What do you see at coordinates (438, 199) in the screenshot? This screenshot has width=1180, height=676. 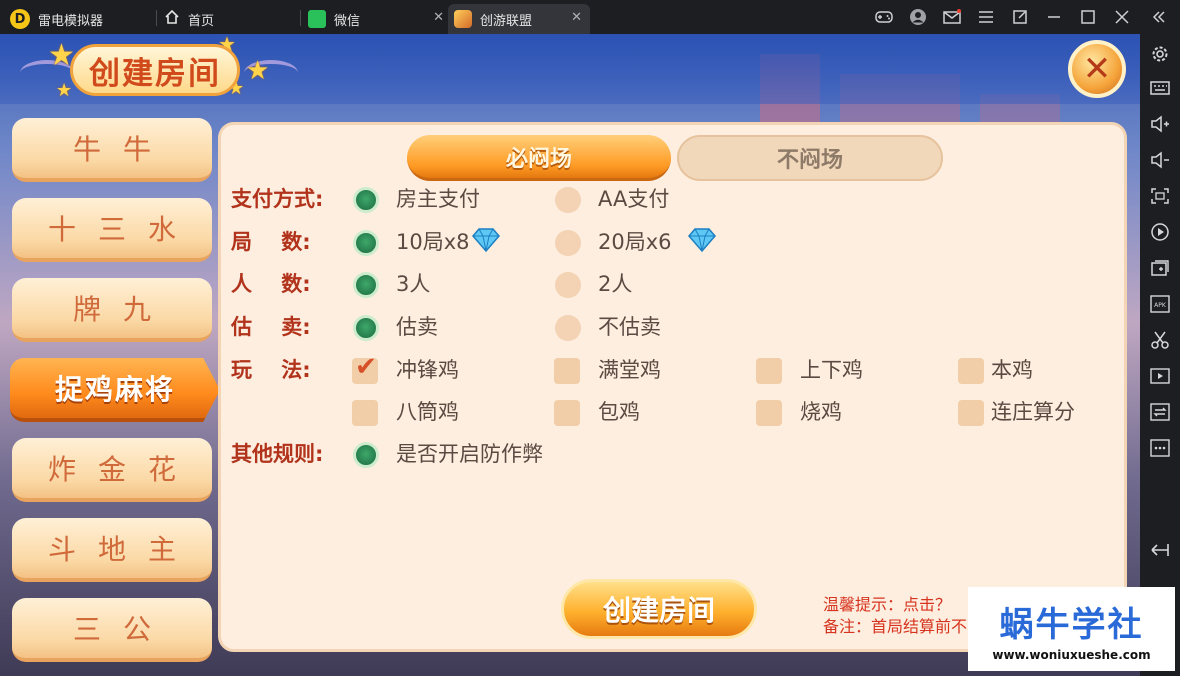 I see `pay-owner-label: 房主支付` at bounding box center [438, 199].